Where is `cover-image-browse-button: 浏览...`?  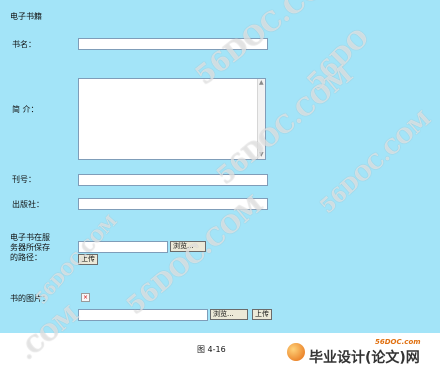 cover-image-browse-button: 浏览... is located at coordinates (229, 314).